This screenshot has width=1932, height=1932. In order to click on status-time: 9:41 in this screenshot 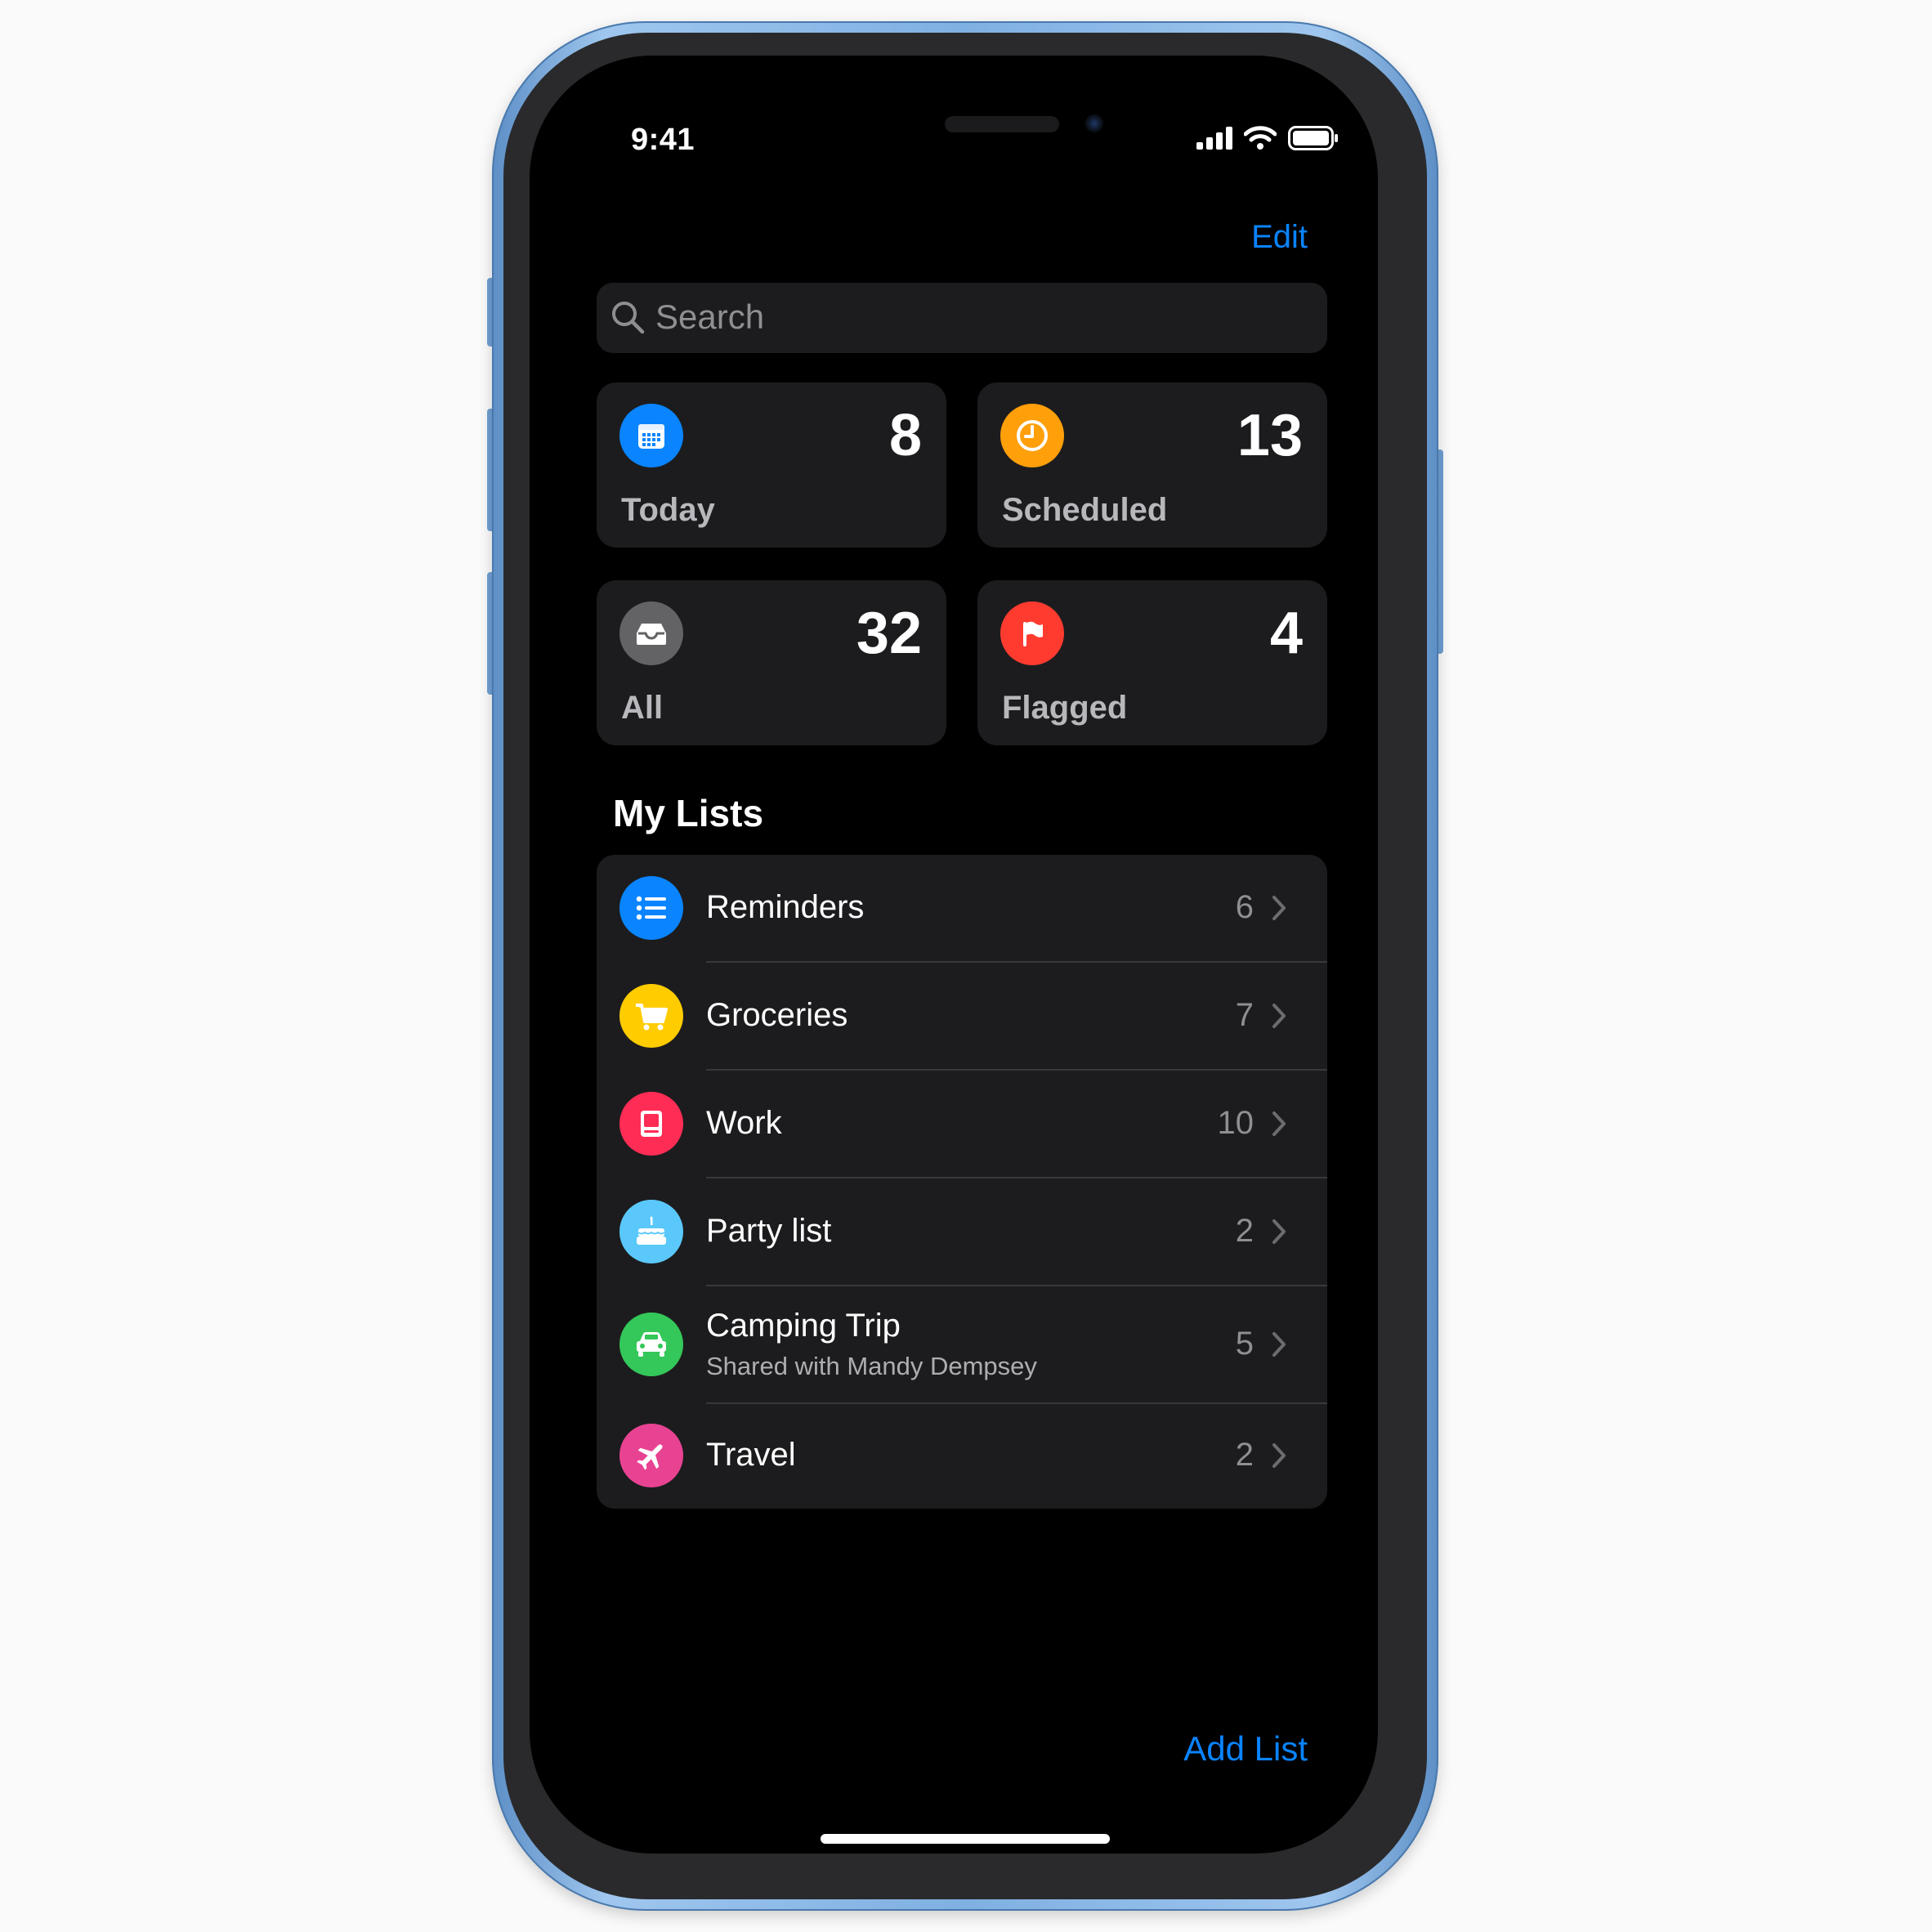, I will do `click(663, 140)`.